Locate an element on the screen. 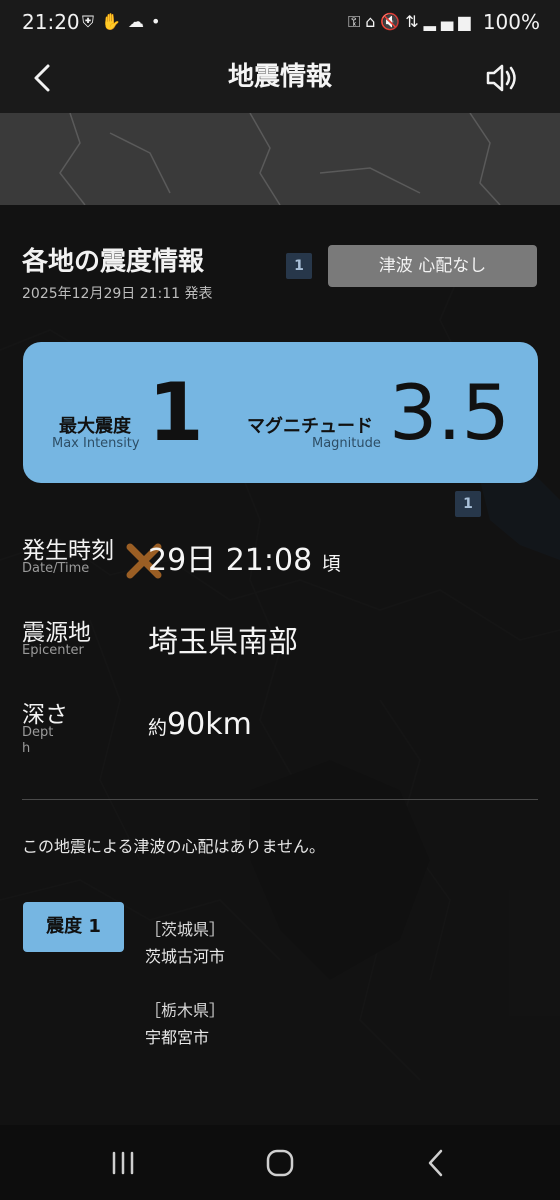 The image size is (560, 1200). magnitude-label: マグニチュード is located at coordinates (310, 426).